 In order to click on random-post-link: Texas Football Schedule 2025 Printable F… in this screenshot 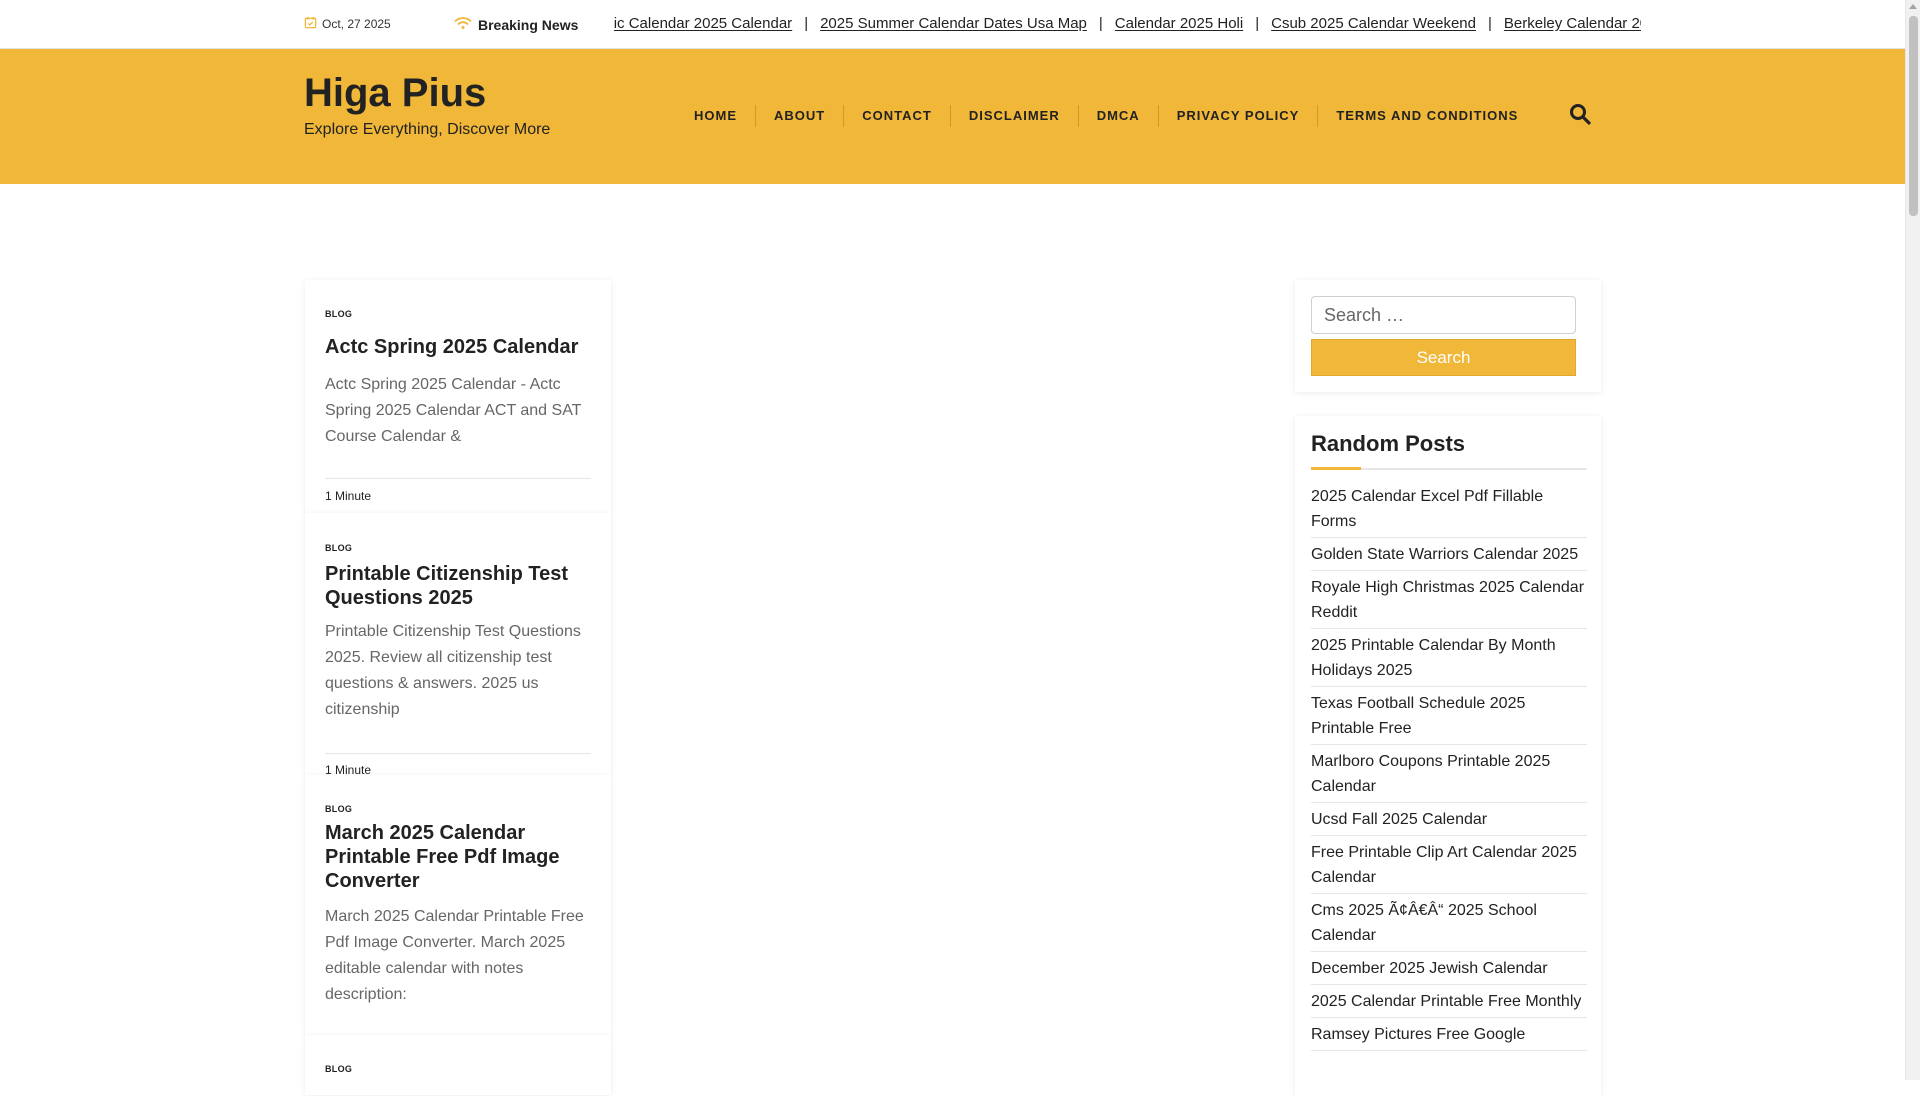, I will do `click(1418, 716)`.